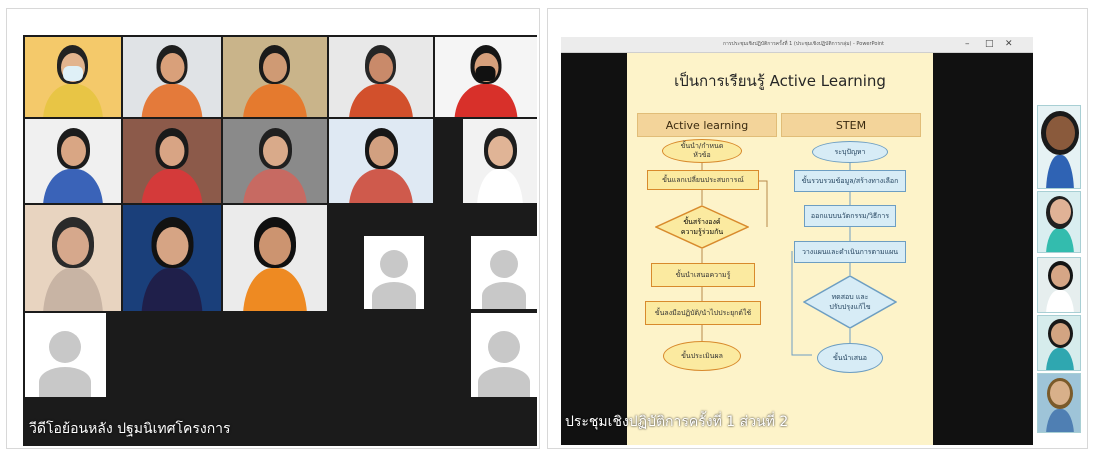 The image size is (1094, 457). I want to click on stem-step-5: ทดสอบ และ ปรับปรุงแก้ไข, so click(850, 302).